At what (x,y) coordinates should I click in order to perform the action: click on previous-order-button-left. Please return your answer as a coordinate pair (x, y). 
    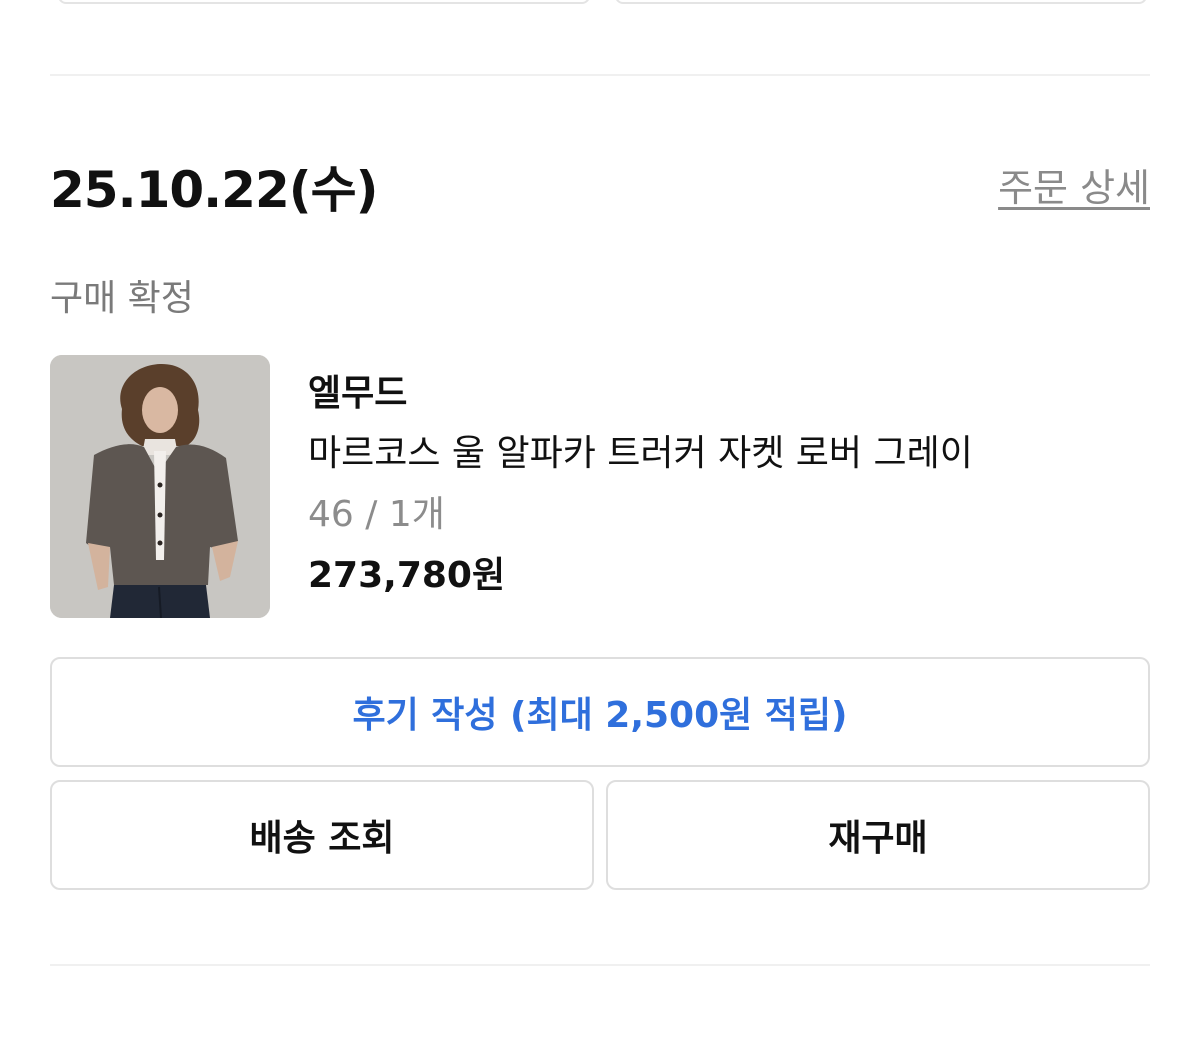
    Looking at the image, I should click on (324, 2).